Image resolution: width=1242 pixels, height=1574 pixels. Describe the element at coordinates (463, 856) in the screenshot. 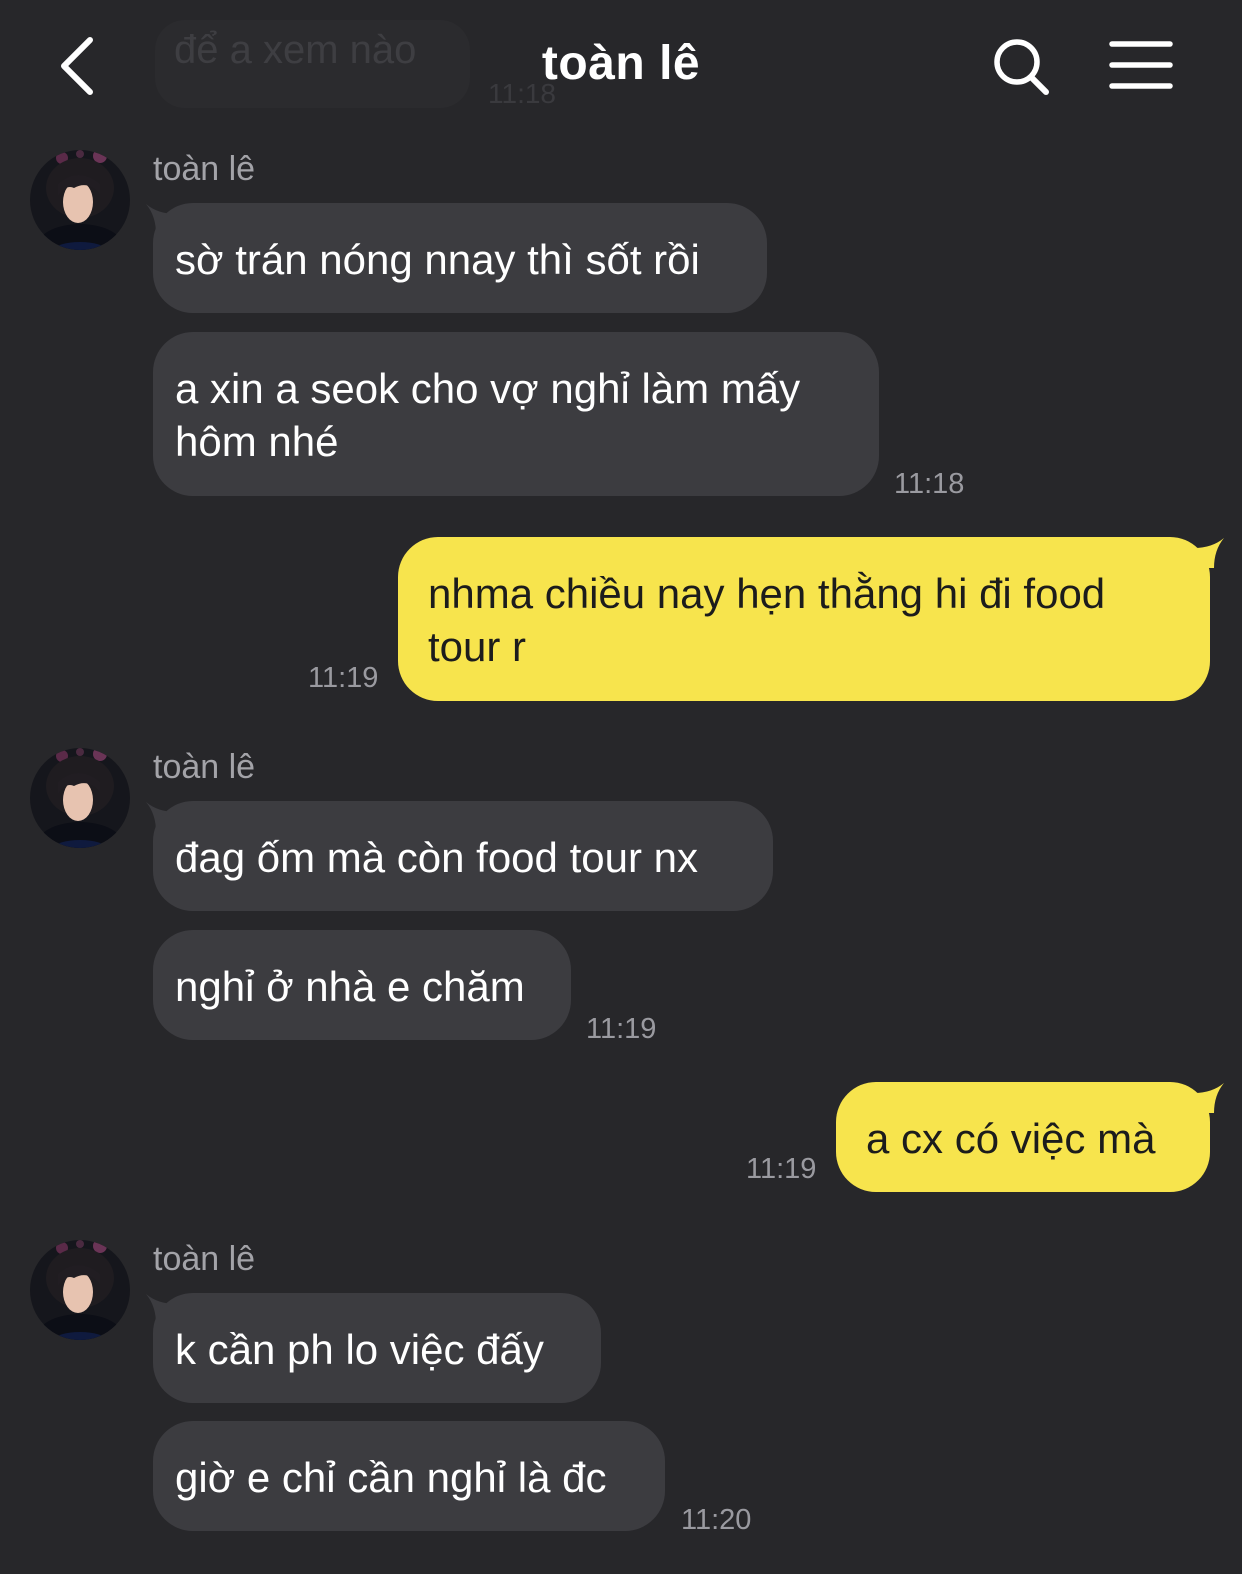

I see `message-bubble: đag ốm mà còn food tour nx` at that location.